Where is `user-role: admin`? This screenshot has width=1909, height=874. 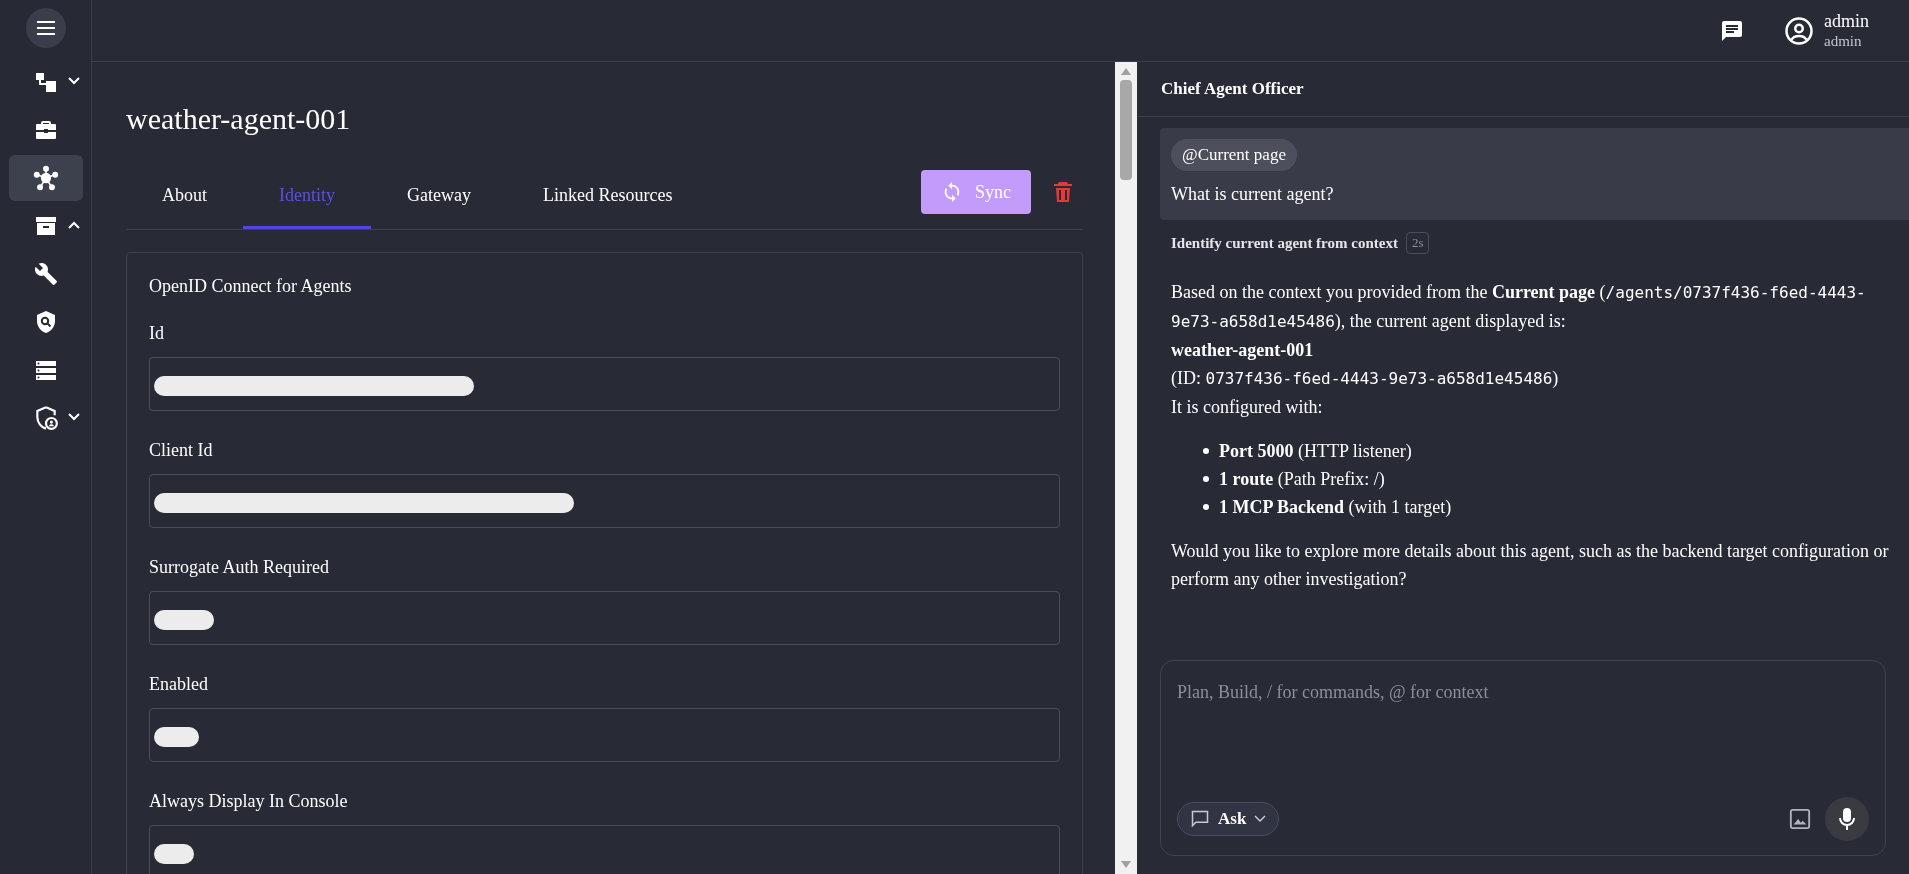
user-role: admin is located at coordinates (1843, 42).